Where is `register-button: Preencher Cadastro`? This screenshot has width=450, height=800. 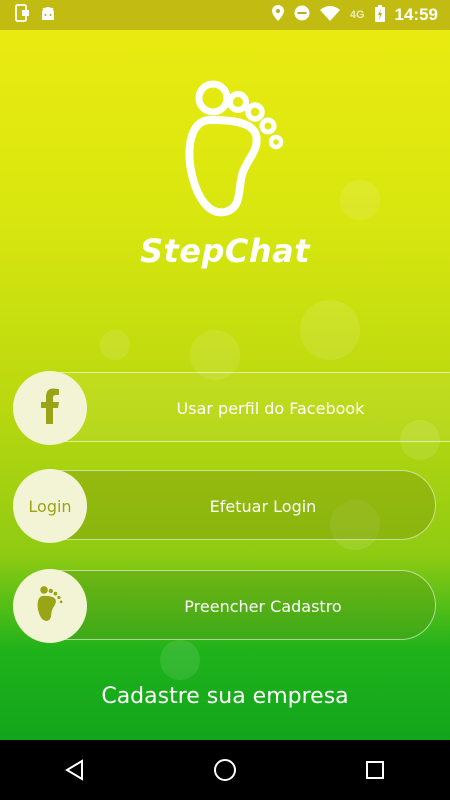
register-button: Preencher Cadastro is located at coordinates (224, 606).